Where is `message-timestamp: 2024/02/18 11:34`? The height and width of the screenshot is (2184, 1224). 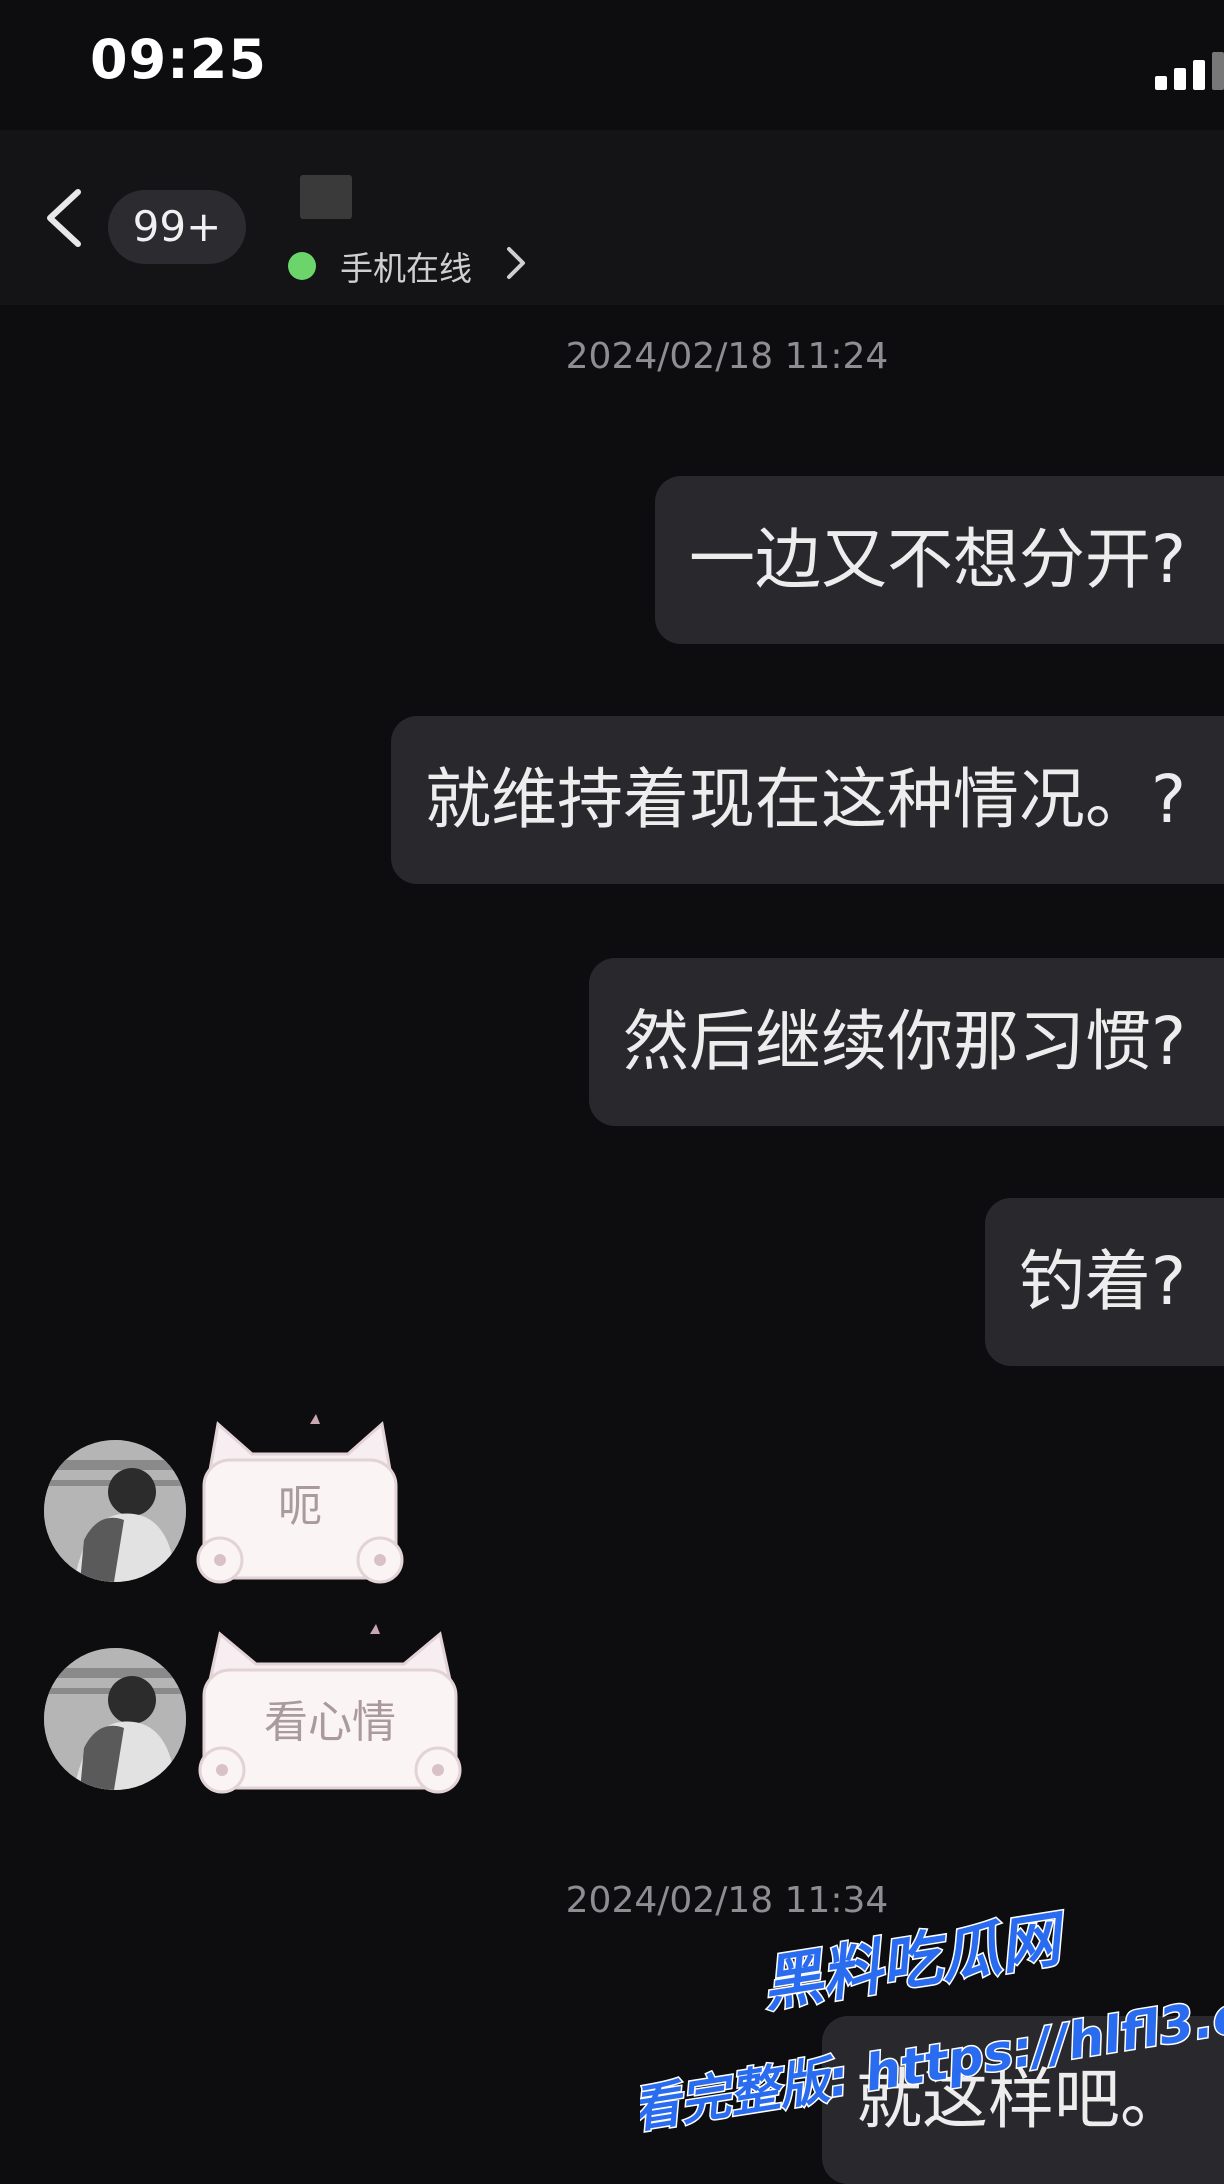 message-timestamp: 2024/02/18 11:34 is located at coordinates (727, 1900).